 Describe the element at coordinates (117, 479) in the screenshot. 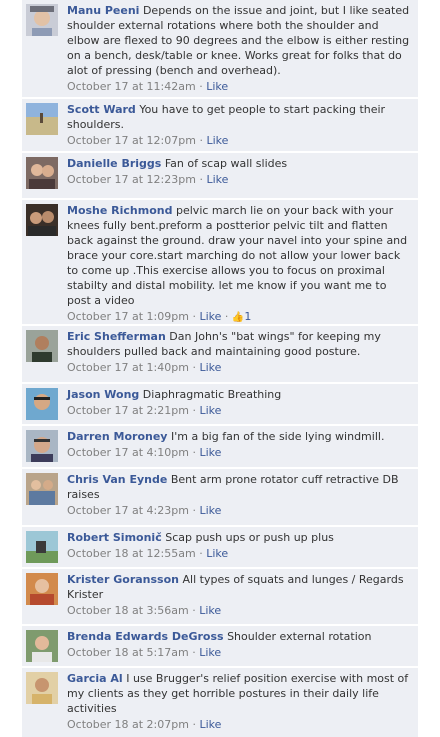

I see `comment-author-link: Chris Van Eynde` at that location.